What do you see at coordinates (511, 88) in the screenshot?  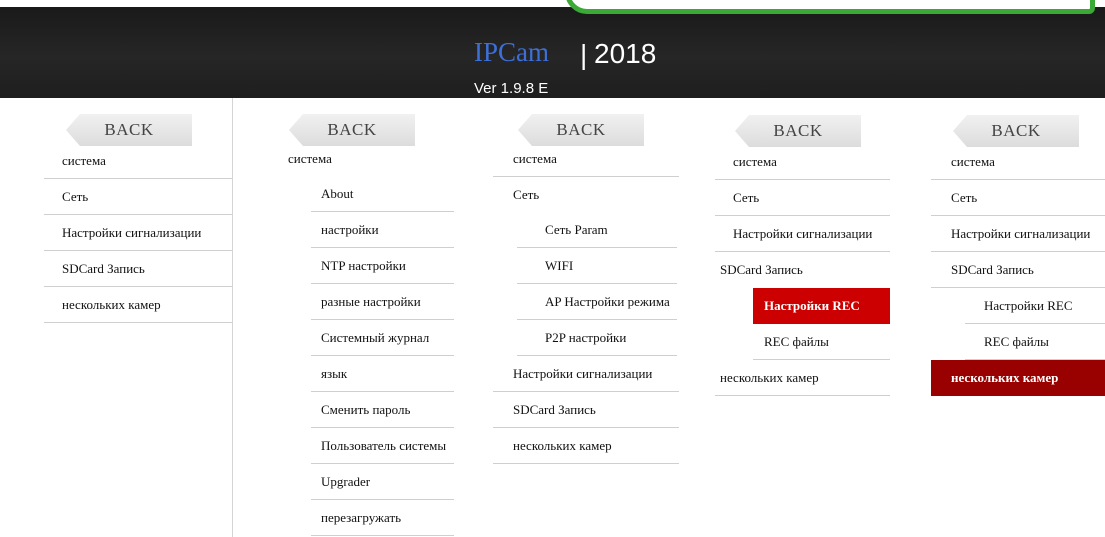 I see `version-label: Ver 1.9.8 E` at bounding box center [511, 88].